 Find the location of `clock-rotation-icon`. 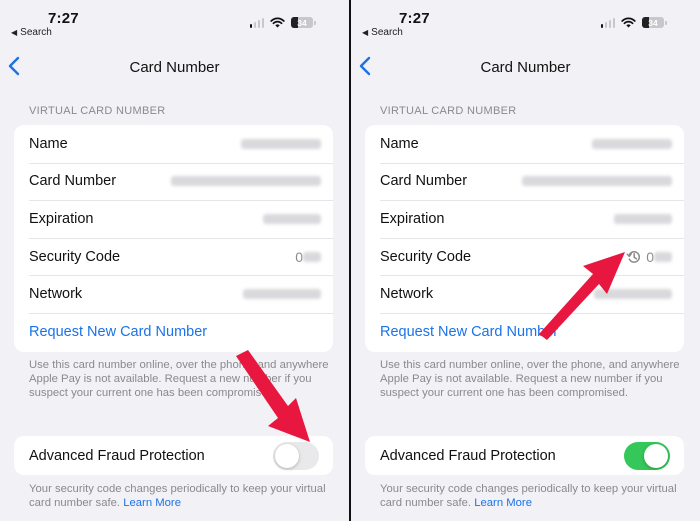

clock-rotation-icon is located at coordinates (633, 256).